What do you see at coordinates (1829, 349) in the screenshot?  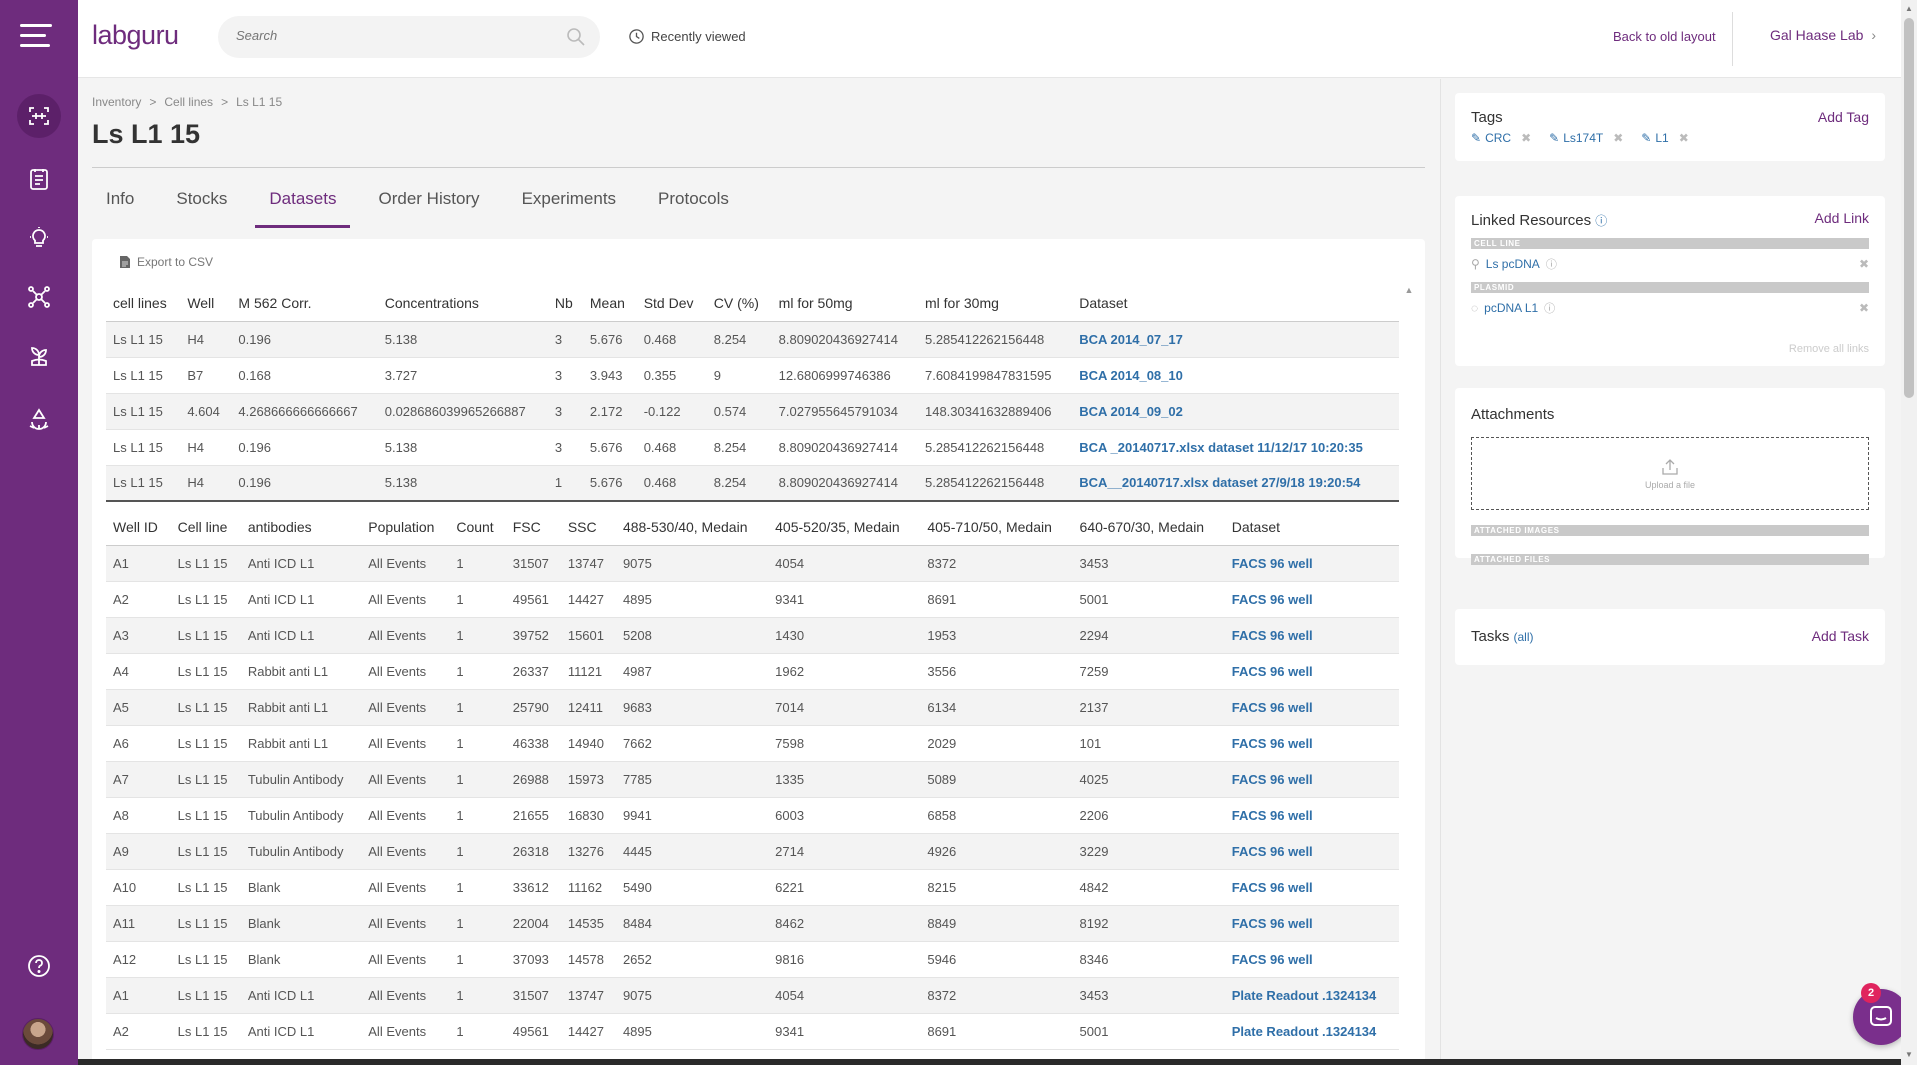 I see `remove-all-links-button: Remove all links` at bounding box center [1829, 349].